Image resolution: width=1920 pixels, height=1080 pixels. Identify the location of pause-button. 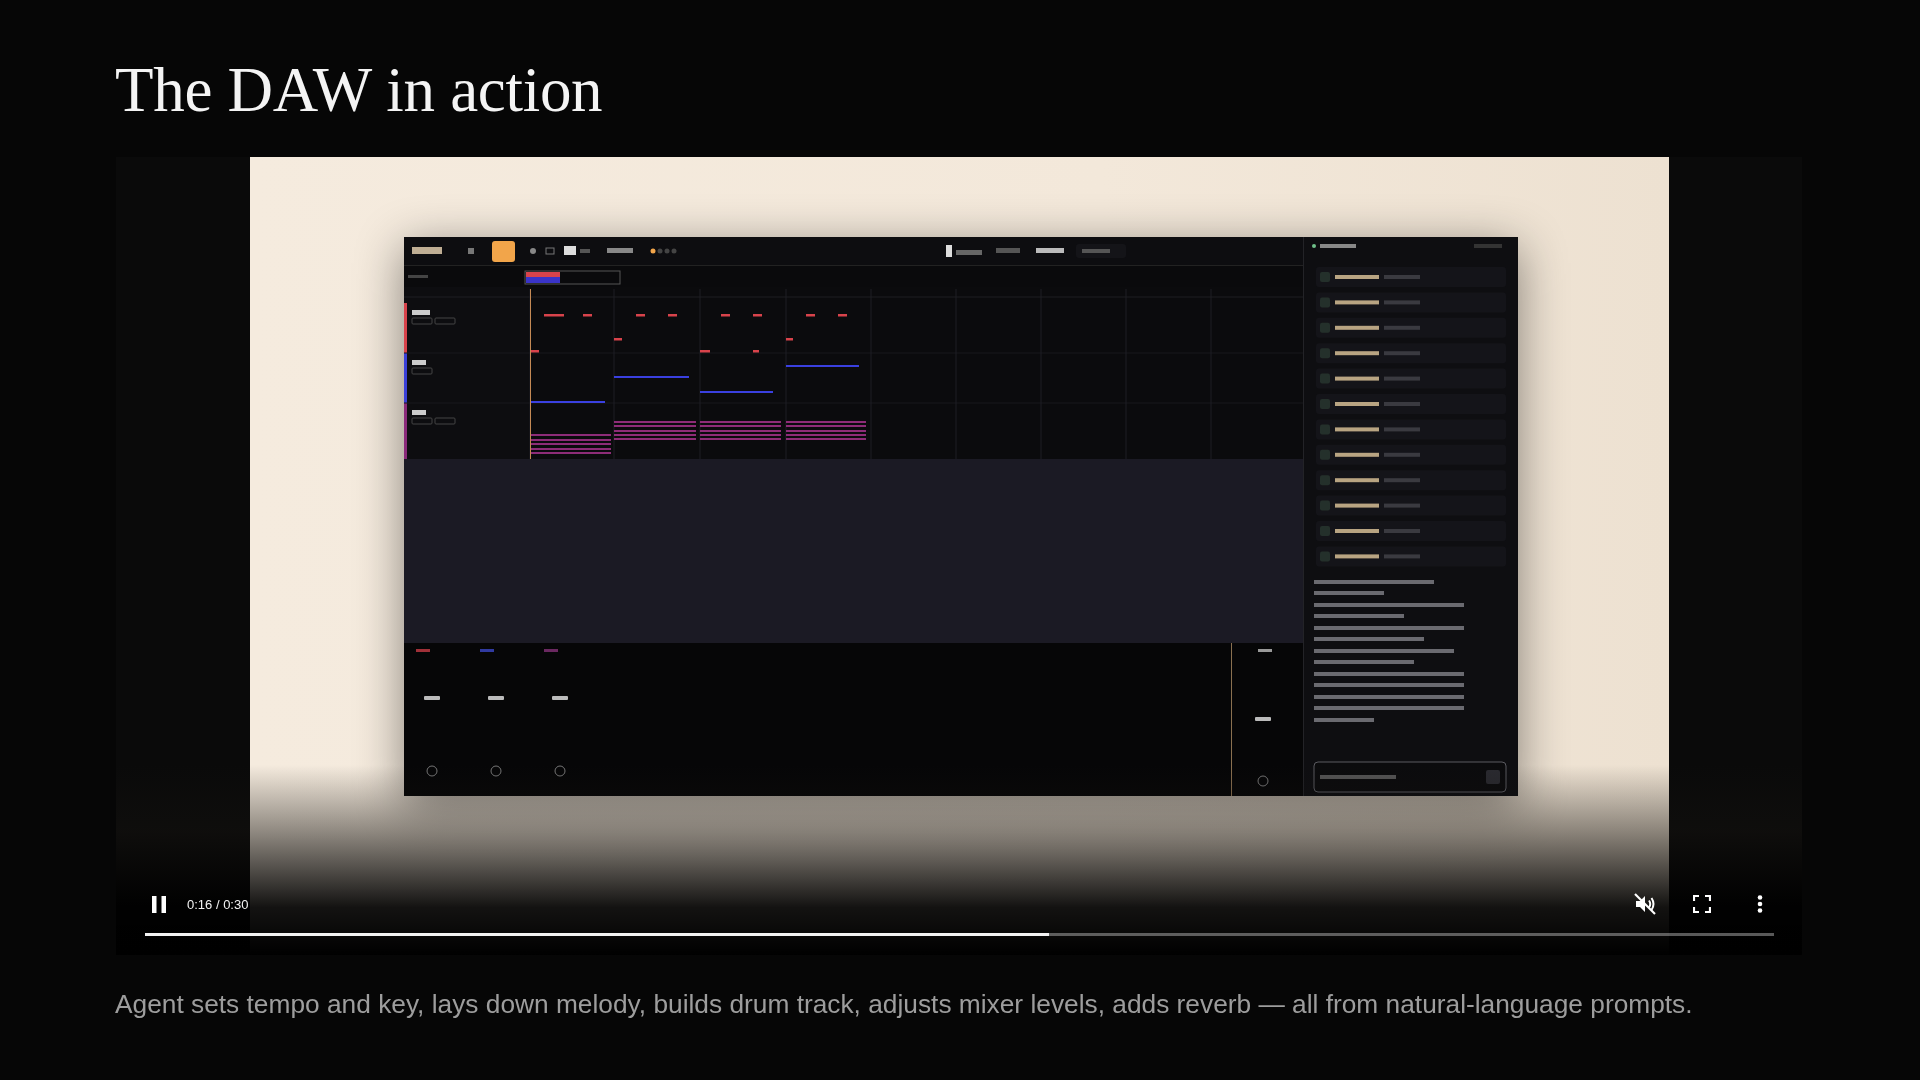
(159, 904).